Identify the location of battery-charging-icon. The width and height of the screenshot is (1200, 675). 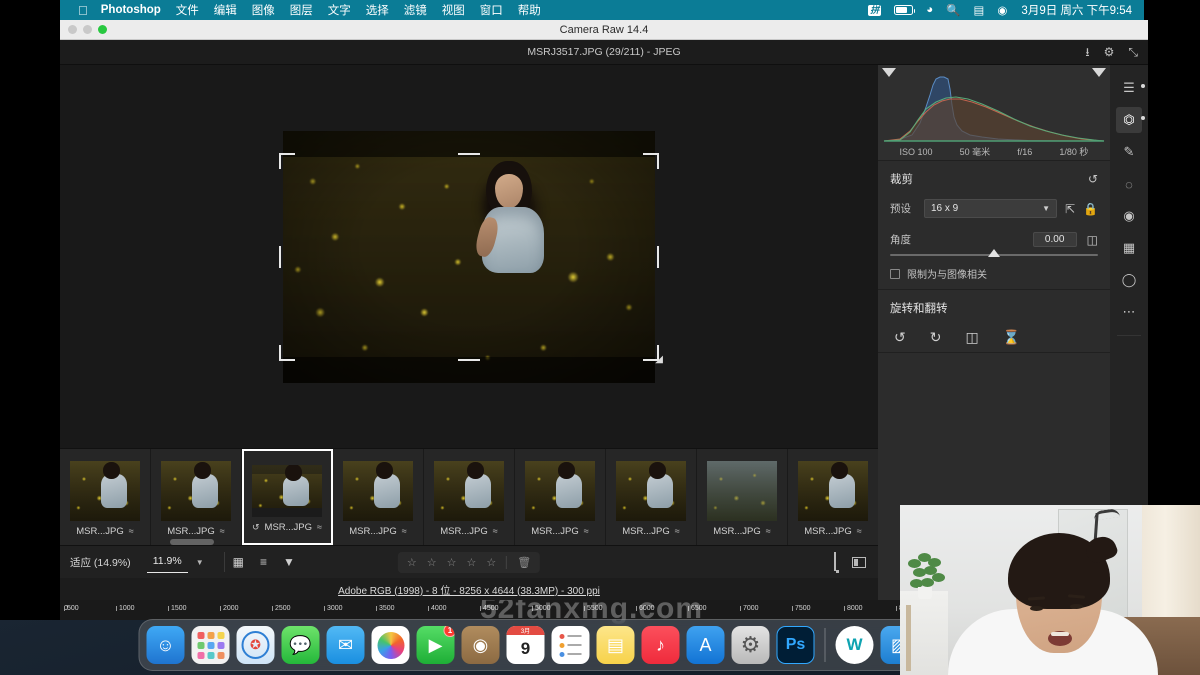
(905, 10).